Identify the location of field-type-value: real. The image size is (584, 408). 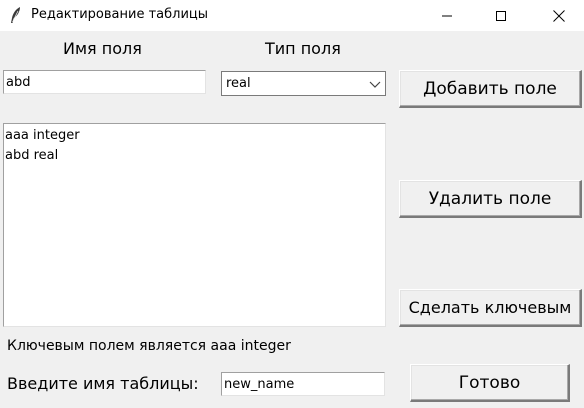
(238, 83).